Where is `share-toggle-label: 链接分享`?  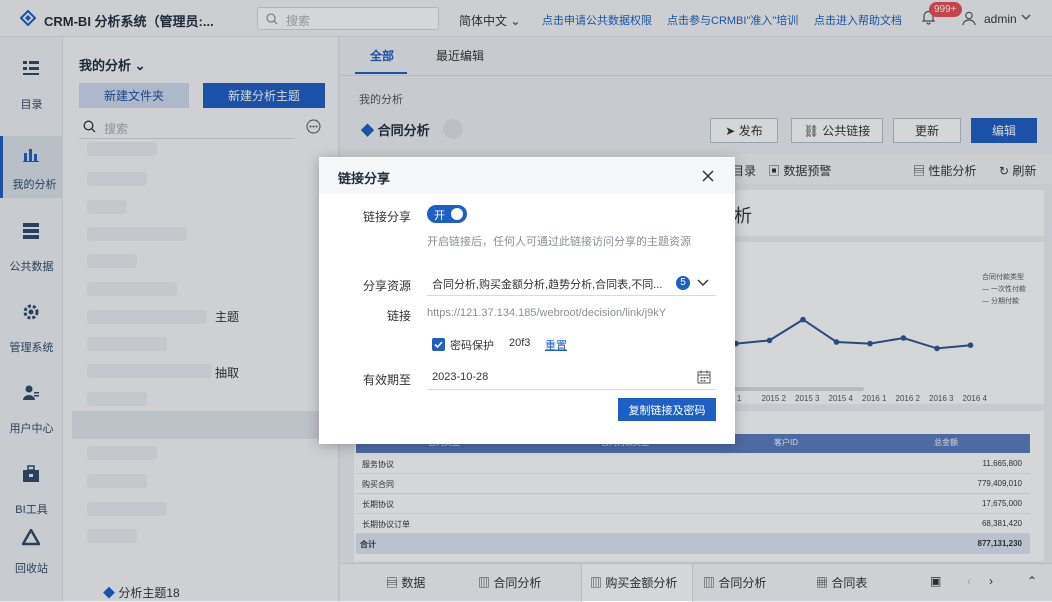 share-toggle-label: 链接分享 is located at coordinates (386, 217).